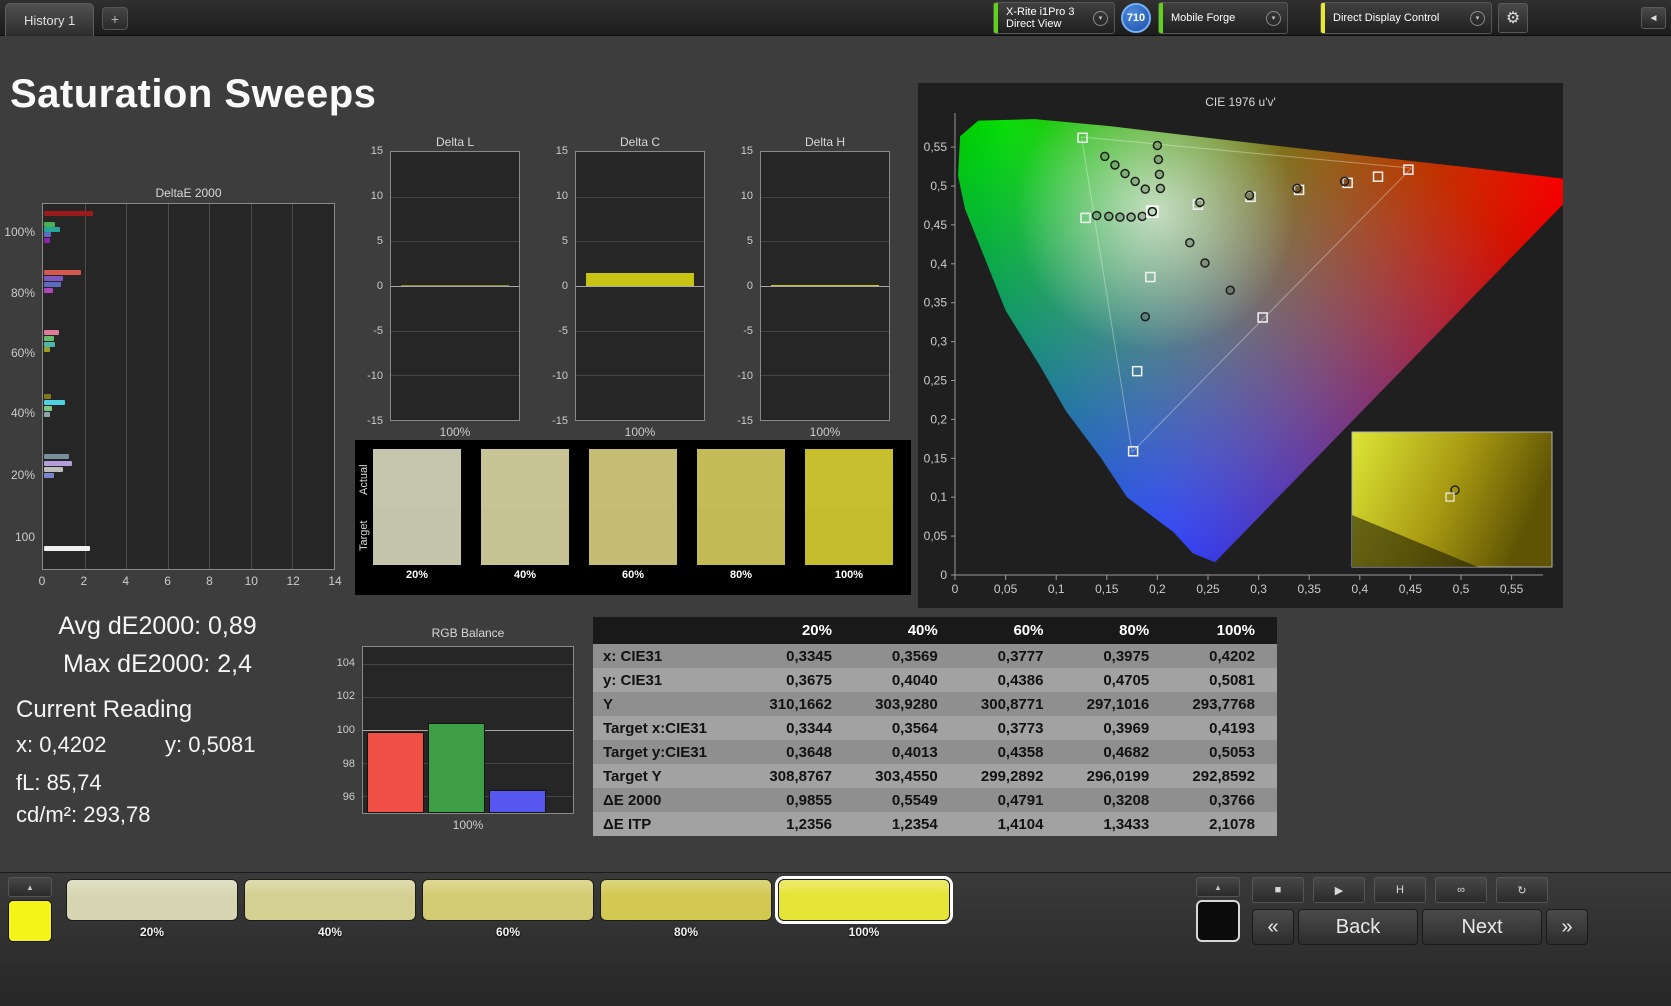 Image resolution: width=1671 pixels, height=1006 pixels. Describe the element at coordinates (801, 728) in the screenshot. I see `table-cell: 0,3344` at that location.